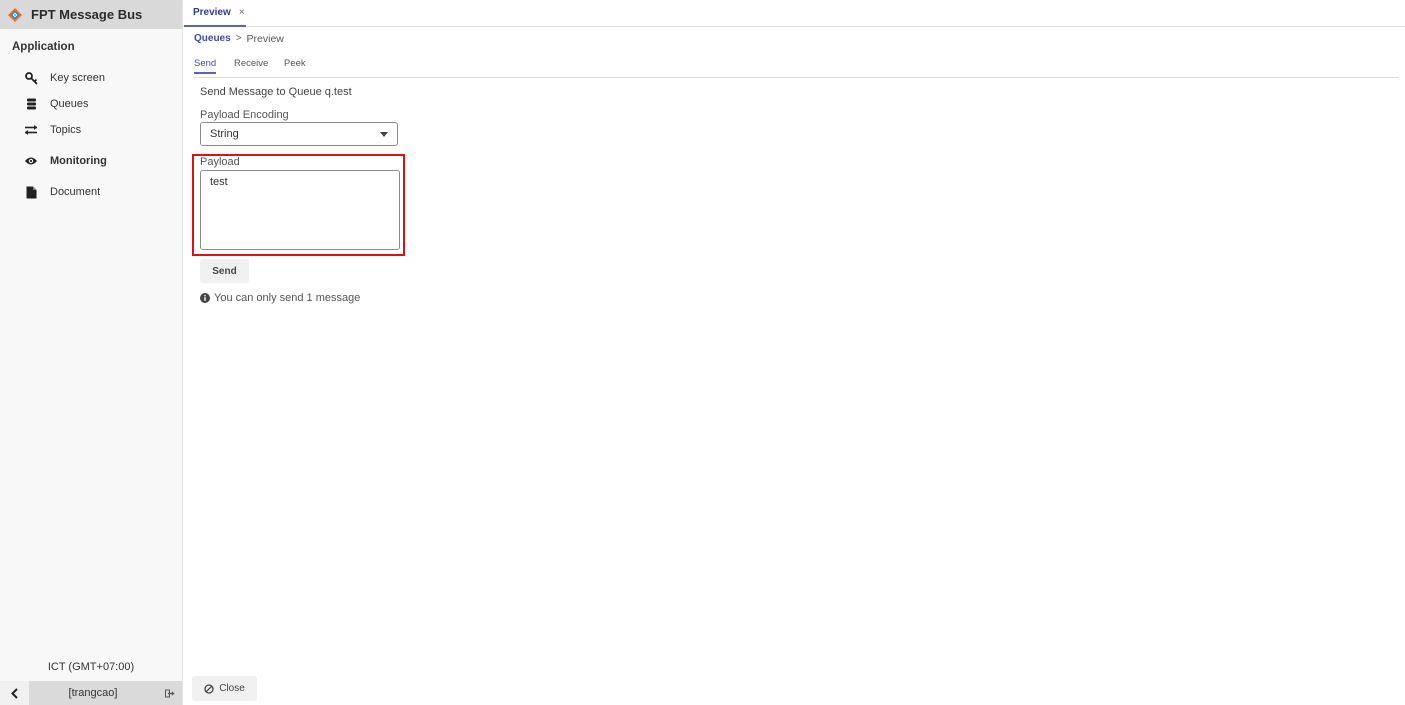  I want to click on tab-receive: Receive, so click(251, 65).